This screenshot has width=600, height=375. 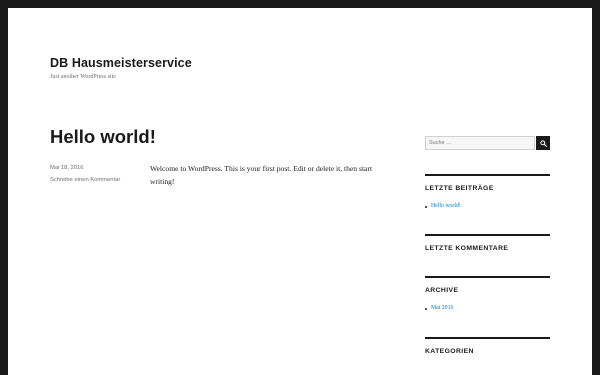 I want to click on categories-title: KATEGORIEN, so click(x=449, y=351).